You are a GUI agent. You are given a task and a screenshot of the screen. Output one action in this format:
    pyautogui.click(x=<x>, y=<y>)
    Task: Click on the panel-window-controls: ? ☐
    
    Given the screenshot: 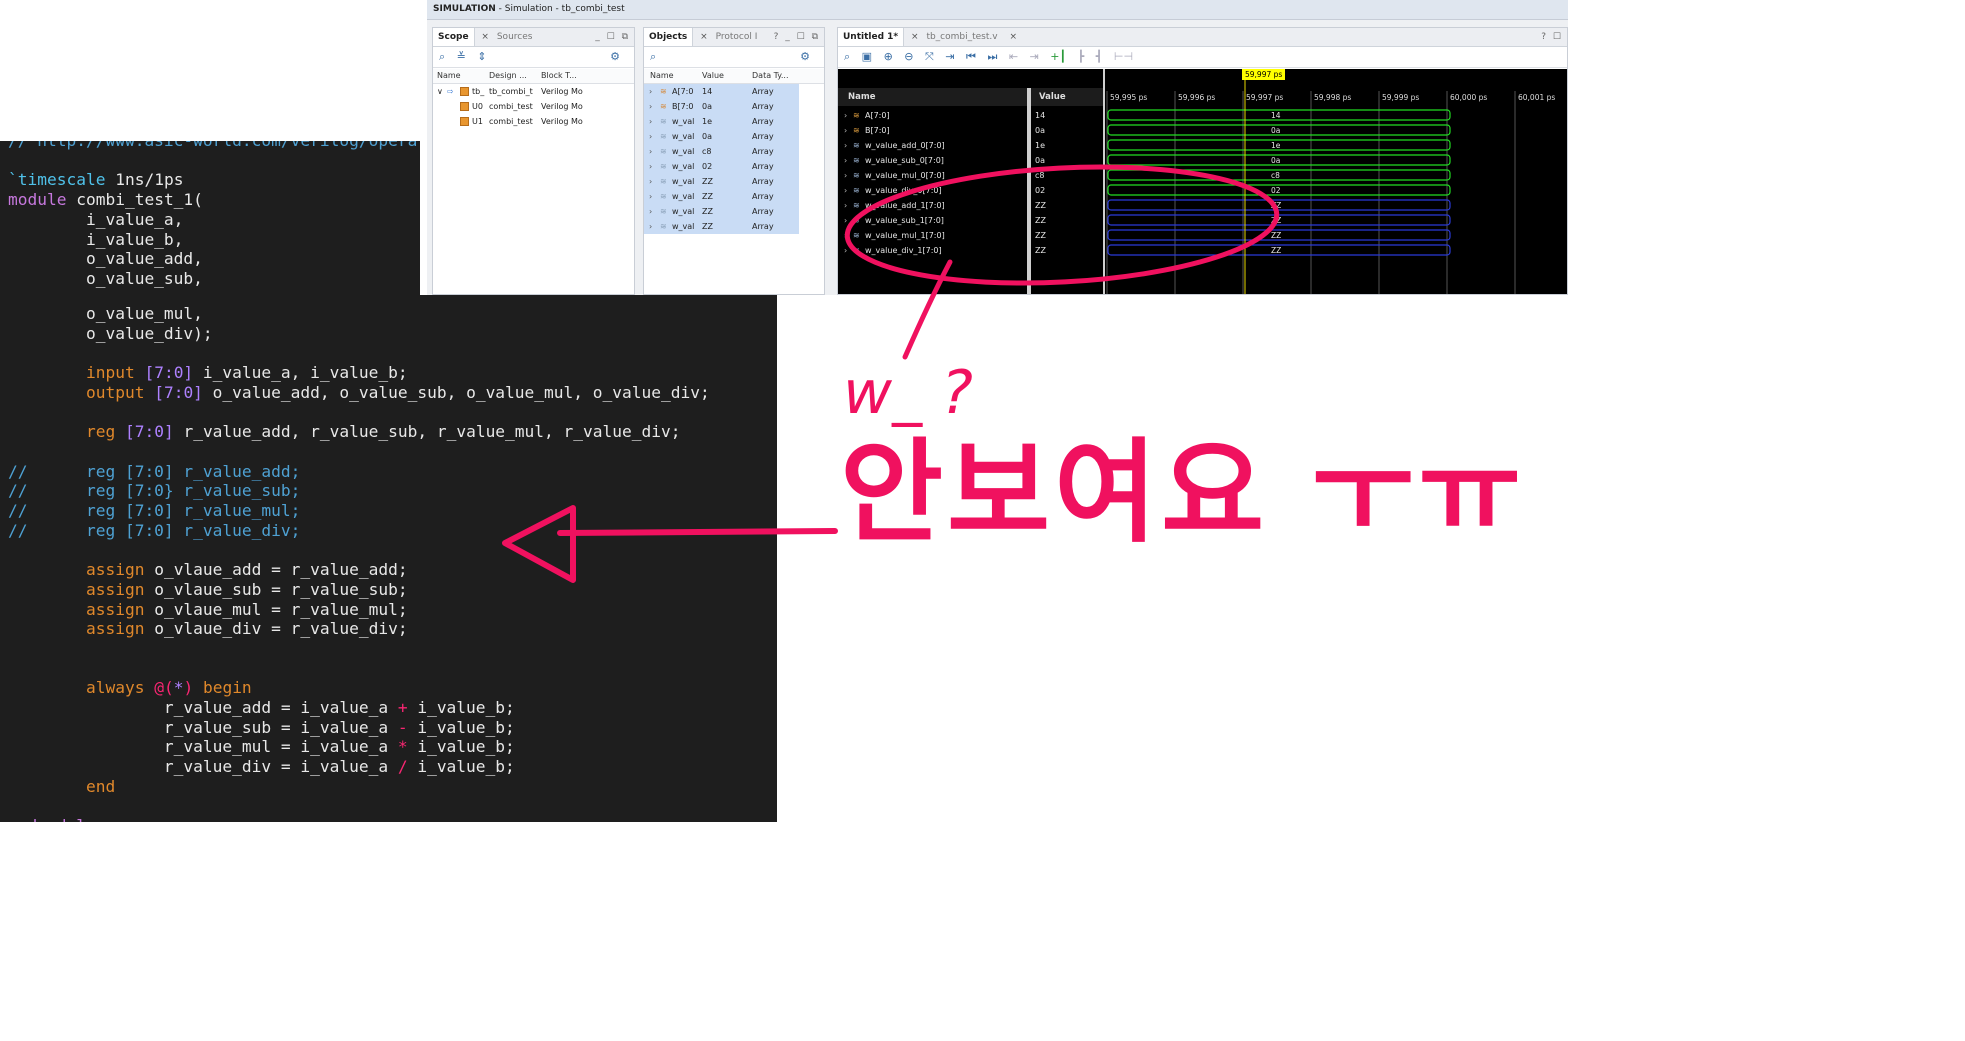 What is the action you would take?
    pyautogui.click(x=1552, y=37)
    